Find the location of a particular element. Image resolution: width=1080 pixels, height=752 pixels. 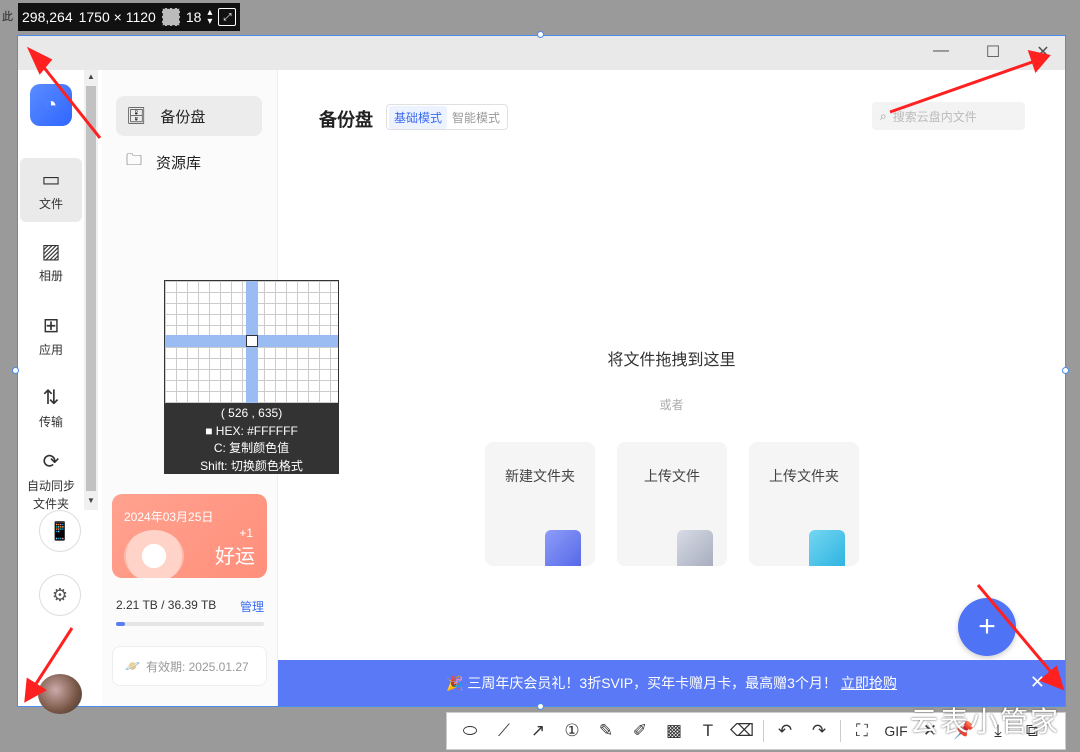

luck-plus: +1 is located at coordinates (246, 533).